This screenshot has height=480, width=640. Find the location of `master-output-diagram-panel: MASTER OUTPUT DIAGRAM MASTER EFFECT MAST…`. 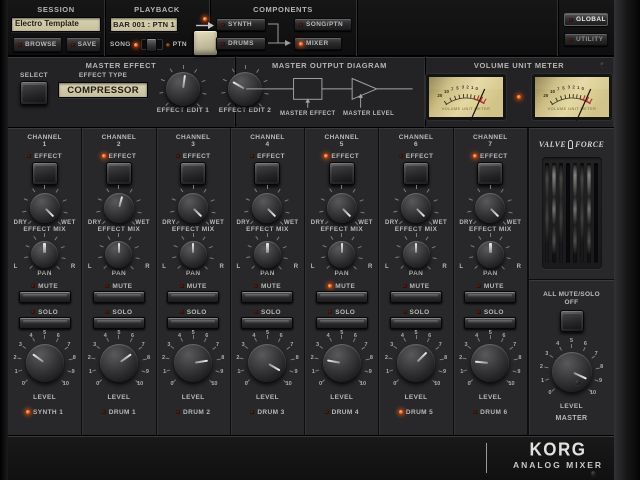

master-output-diagram-panel: MASTER OUTPUT DIAGRAM MASTER EFFECT MAST… is located at coordinates (330, 92).